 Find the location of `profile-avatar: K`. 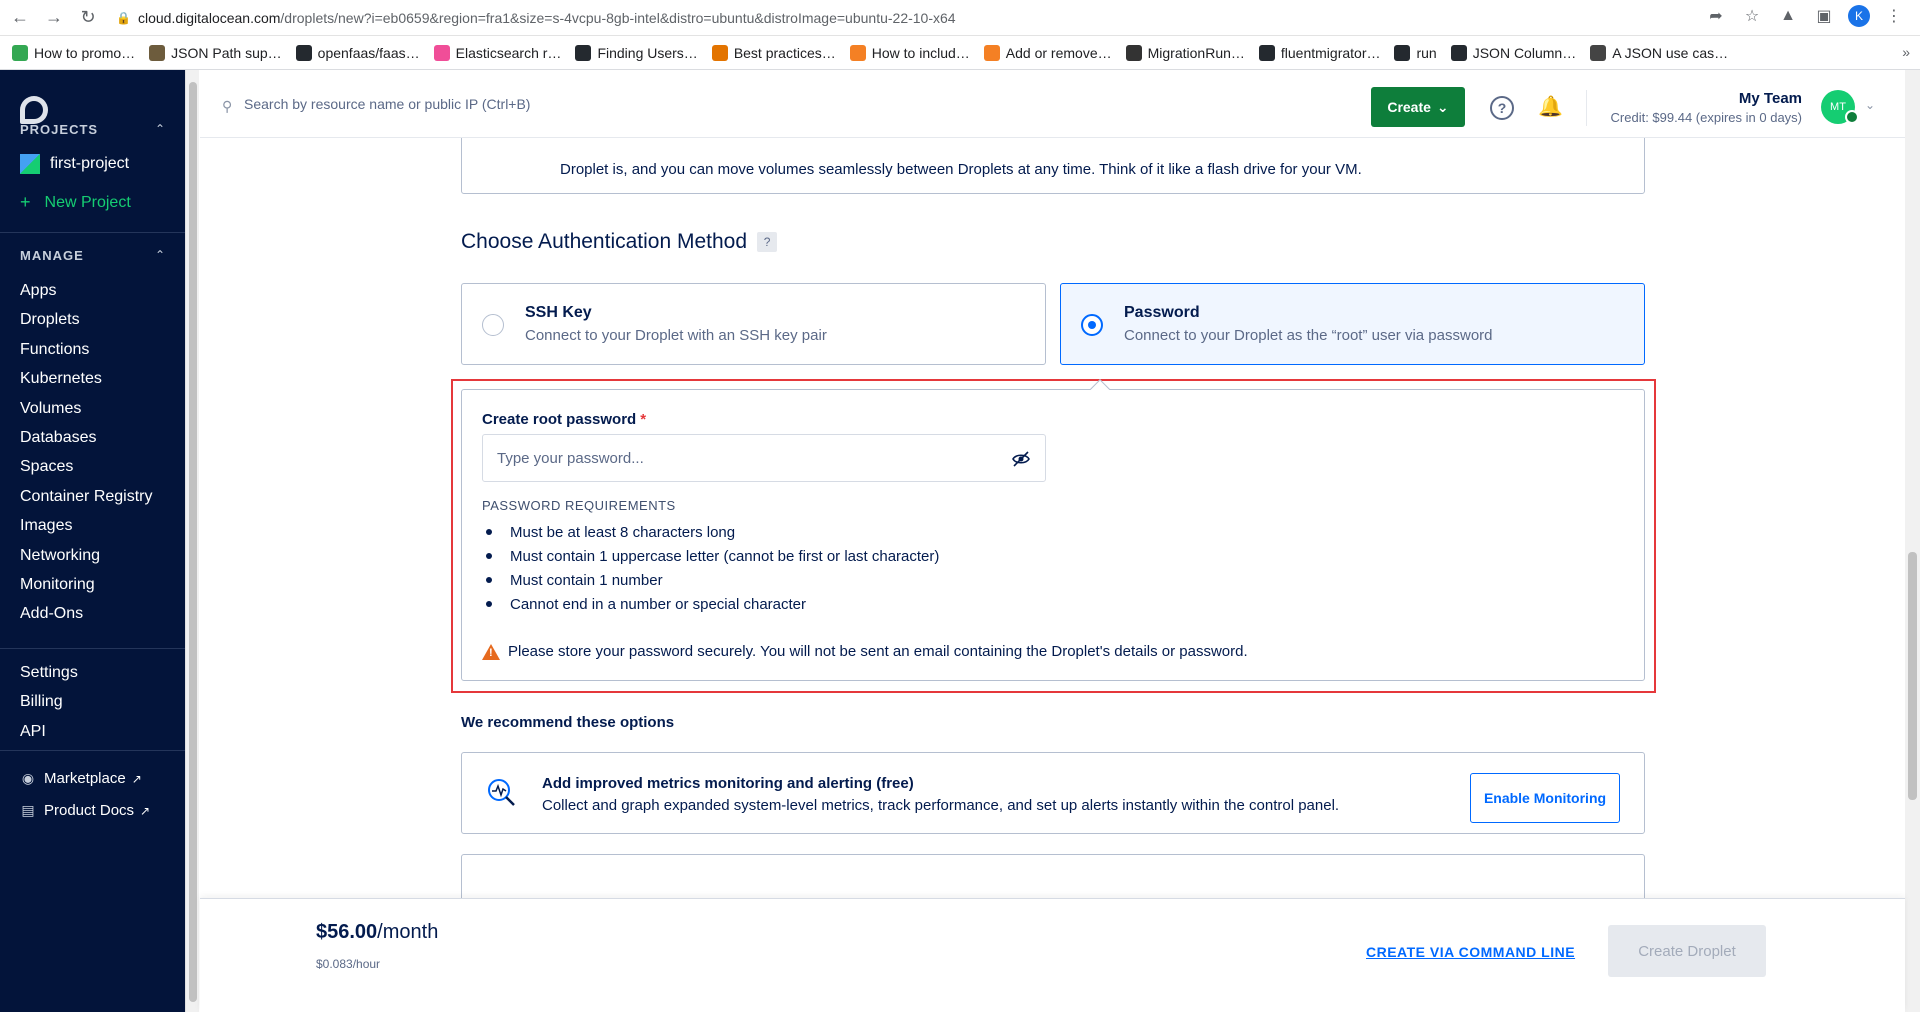

profile-avatar: K is located at coordinates (1859, 16).